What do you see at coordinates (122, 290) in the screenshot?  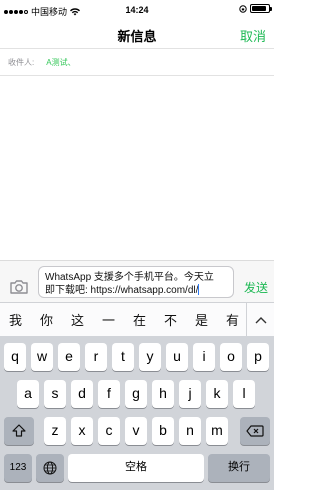 I see `message-text-line-2-content: 即下载吧: https://whatsapp.com/dl/` at bounding box center [122, 290].